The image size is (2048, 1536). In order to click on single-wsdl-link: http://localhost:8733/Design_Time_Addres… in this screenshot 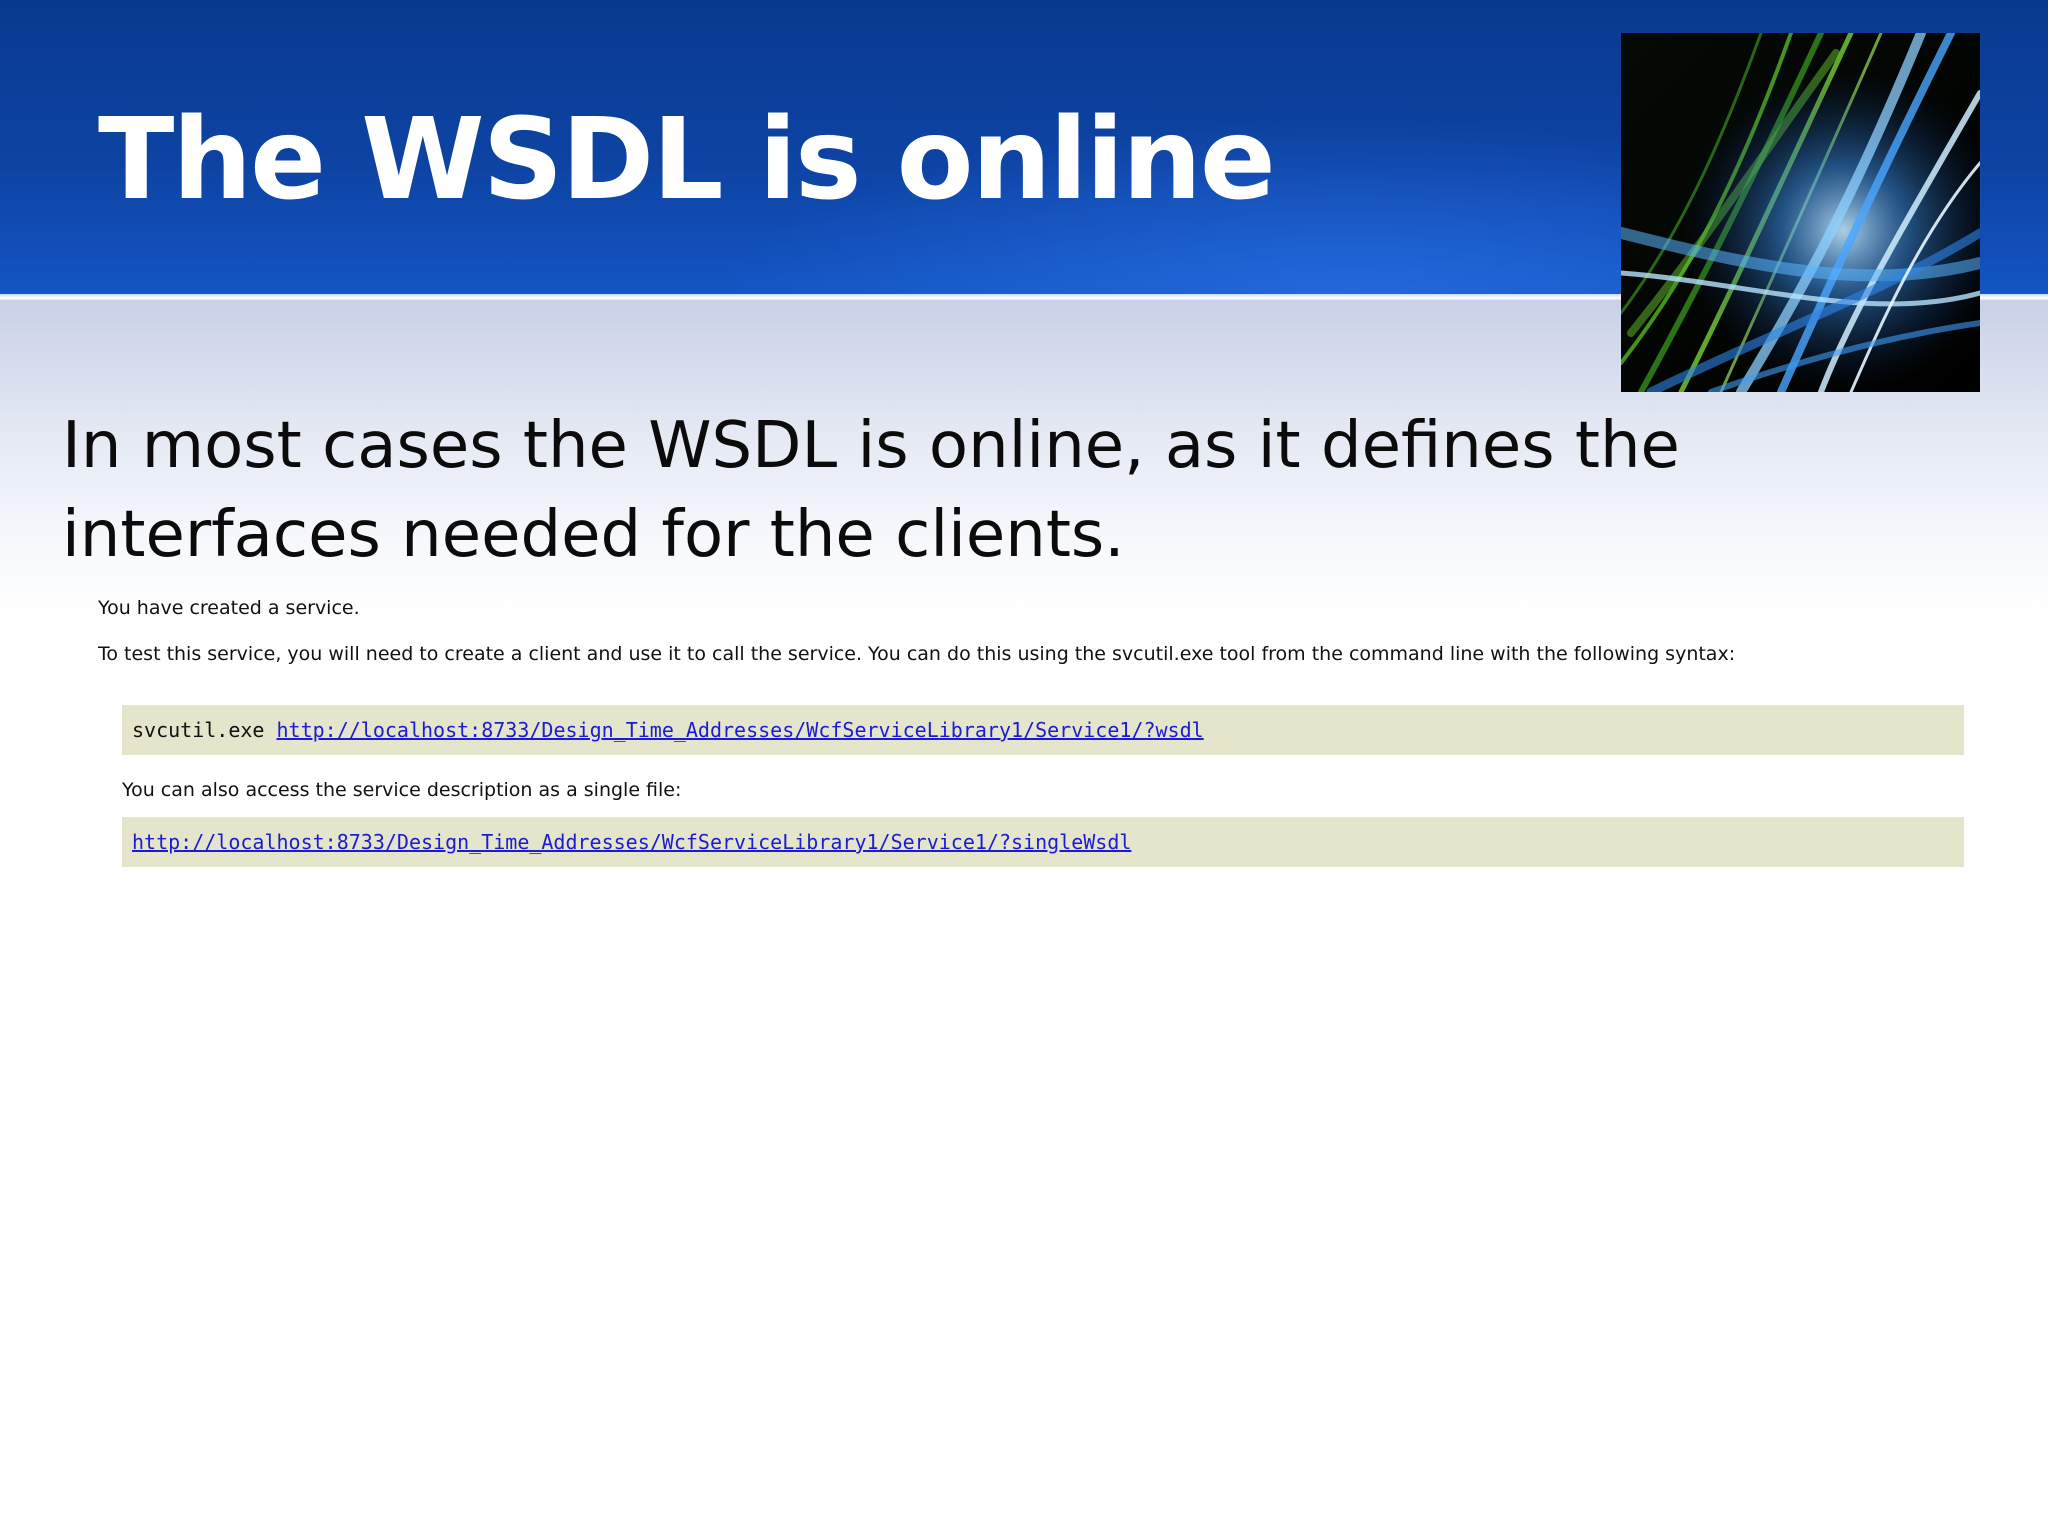, I will do `click(631, 842)`.